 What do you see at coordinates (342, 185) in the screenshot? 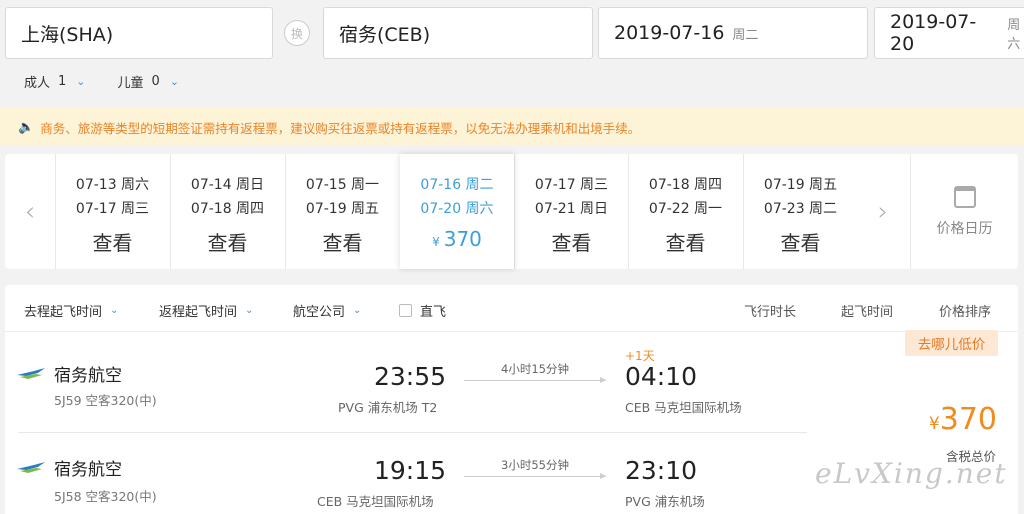
I see `outbound-date: 07-15 周一` at bounding box center [342, 185].